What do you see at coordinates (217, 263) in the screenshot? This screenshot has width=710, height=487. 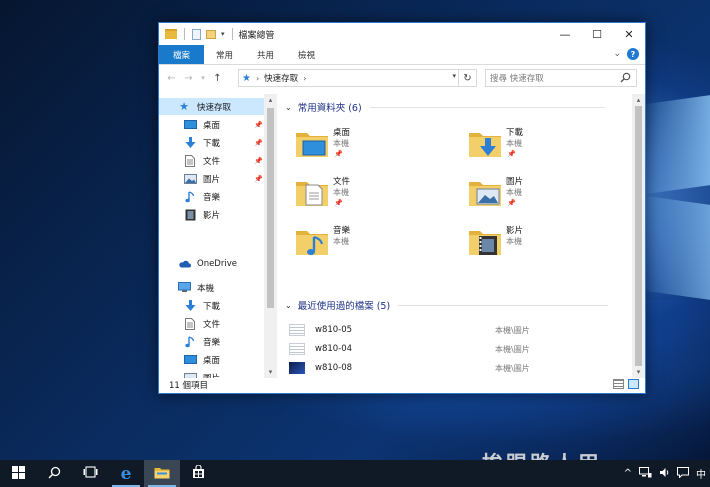 I see `nav-label: OneDrive` at bounding box center [217, 263].